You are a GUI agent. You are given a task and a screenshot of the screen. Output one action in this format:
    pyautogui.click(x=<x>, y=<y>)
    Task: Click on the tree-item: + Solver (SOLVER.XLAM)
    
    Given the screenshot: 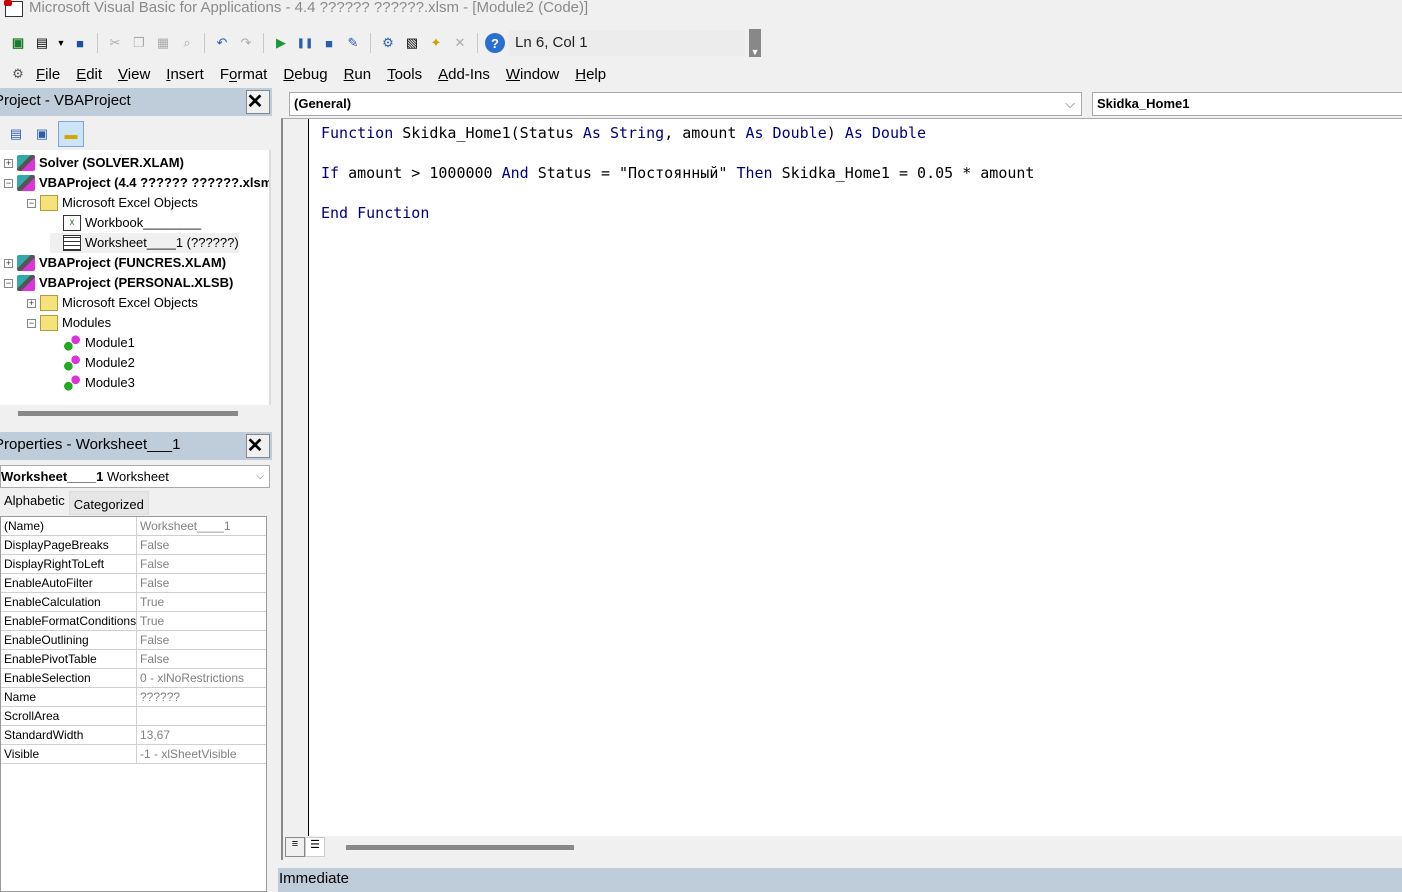 What is the action you would take?
    pyautogui.click(x=94, y=163)
    